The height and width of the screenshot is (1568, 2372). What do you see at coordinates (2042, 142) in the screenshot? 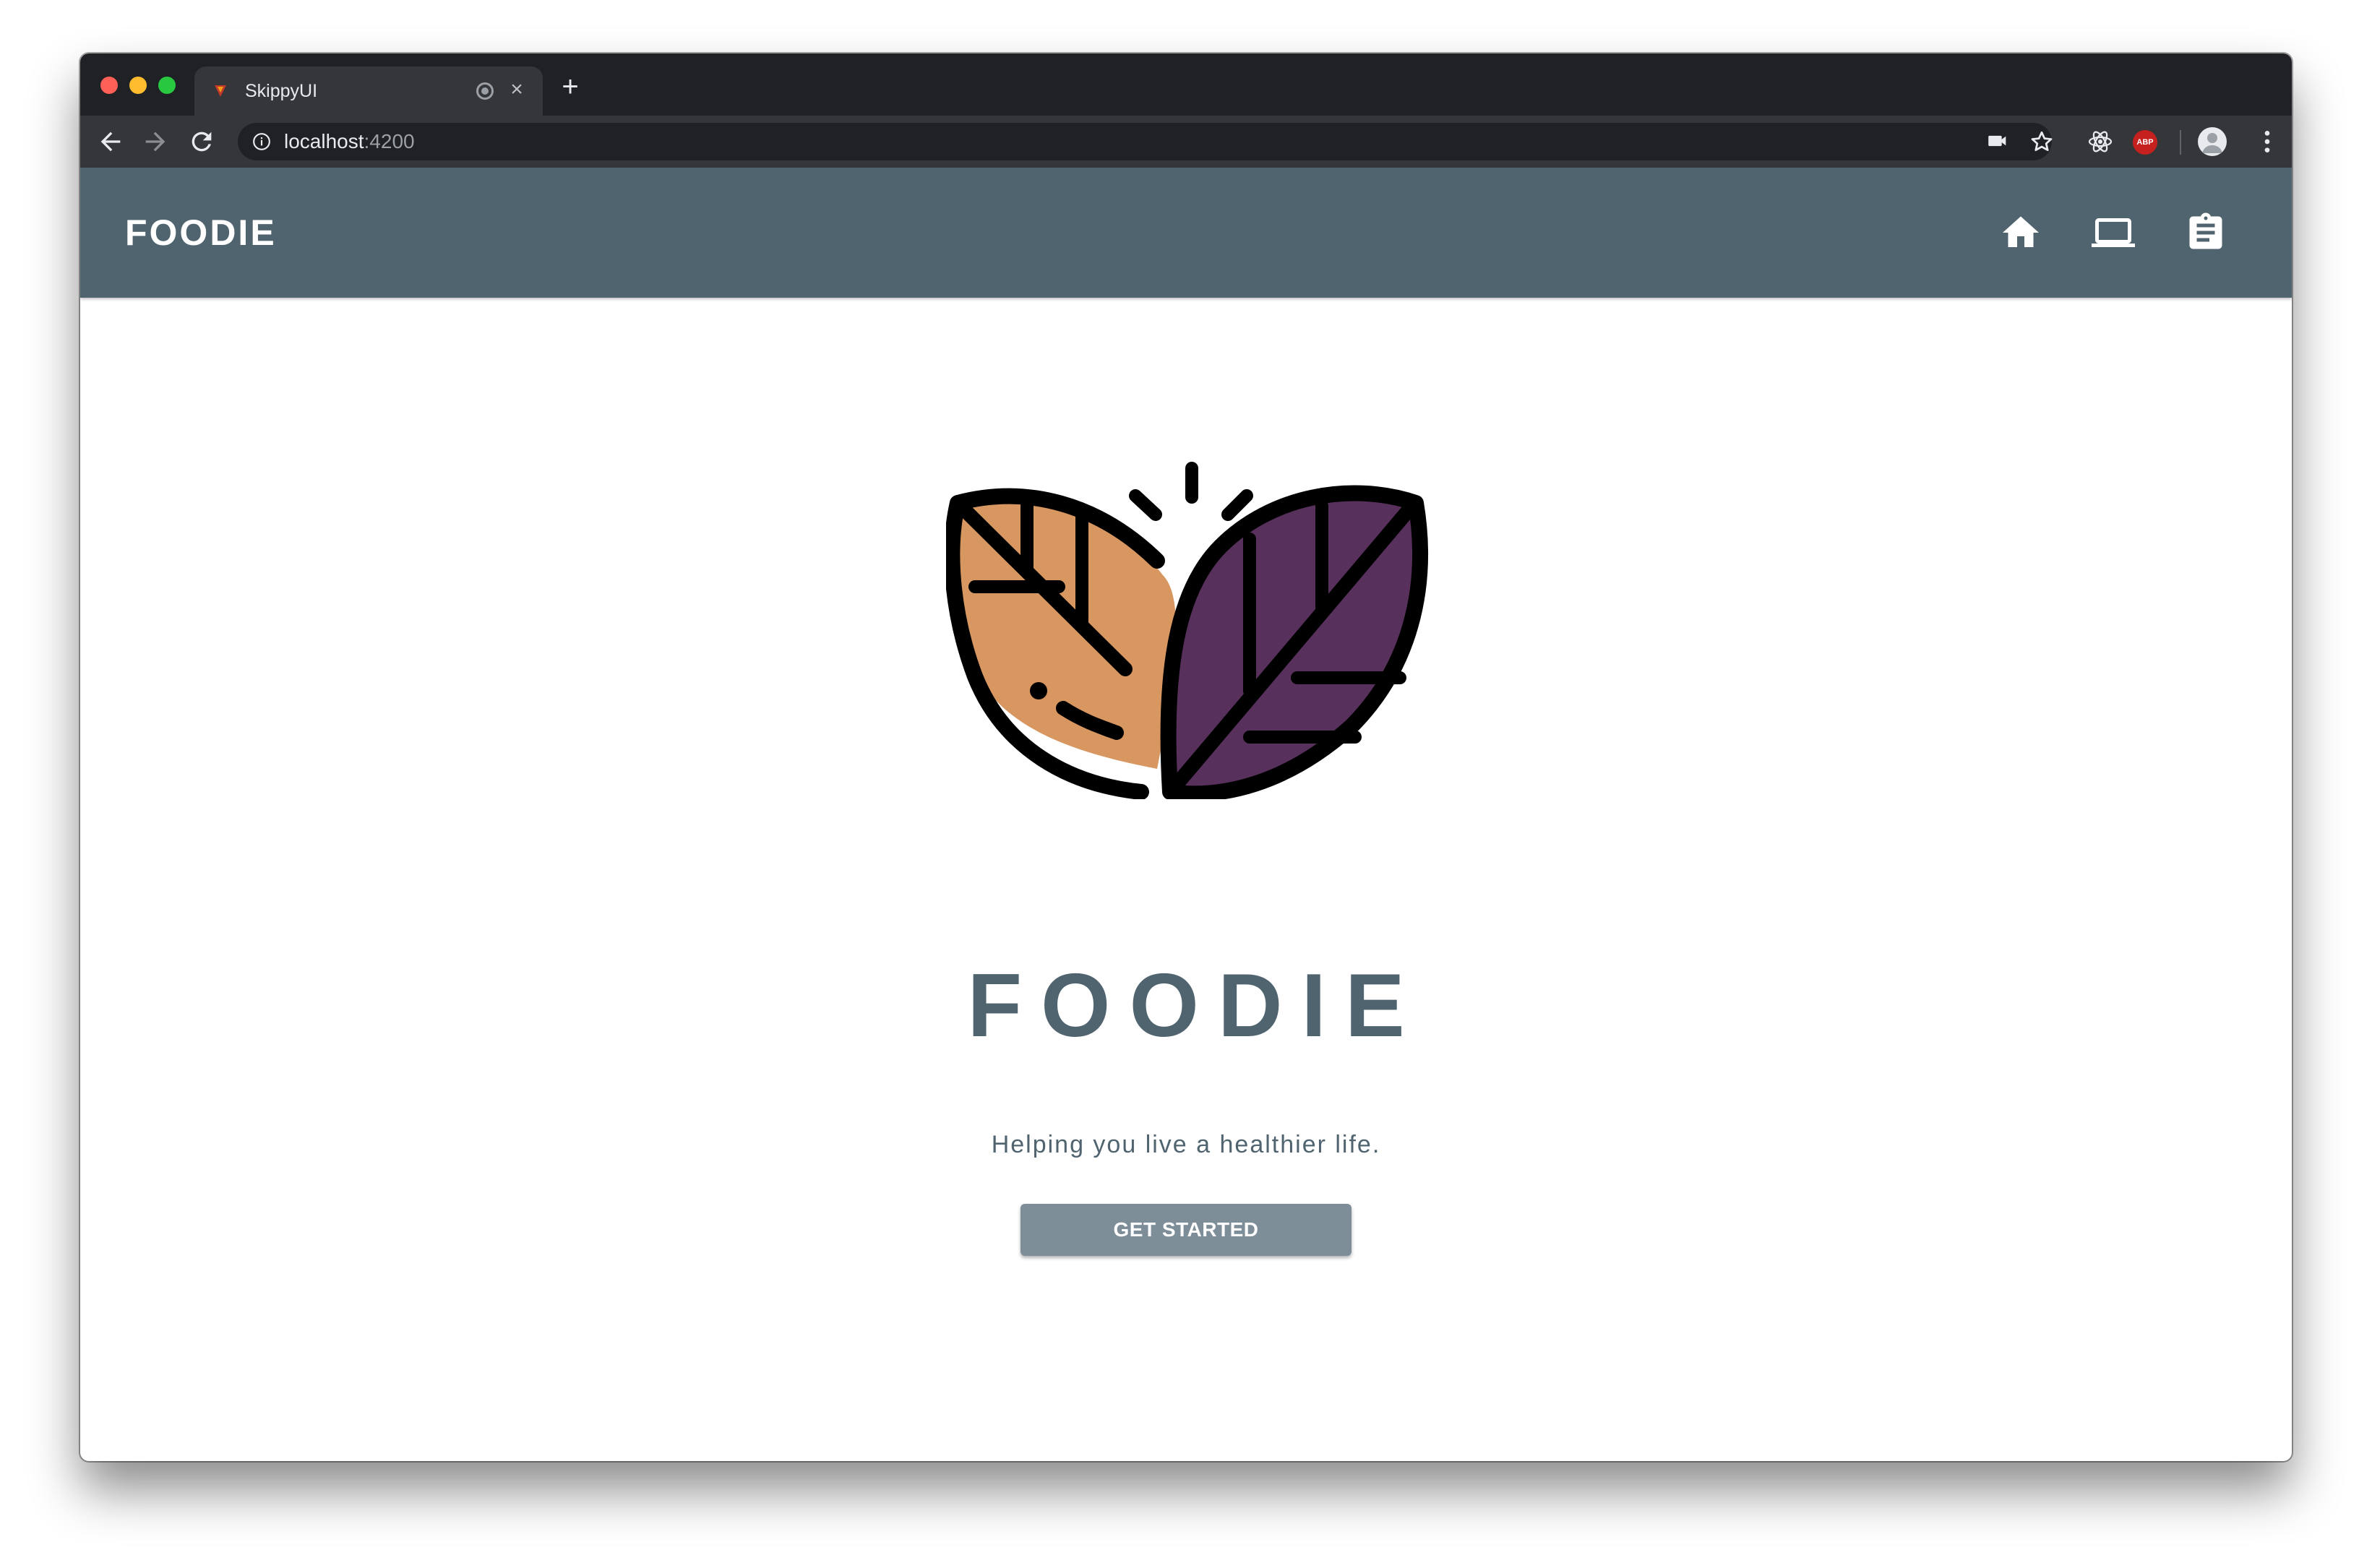
I see `star-bookmark-icon` at bounding box center [2042, 142].